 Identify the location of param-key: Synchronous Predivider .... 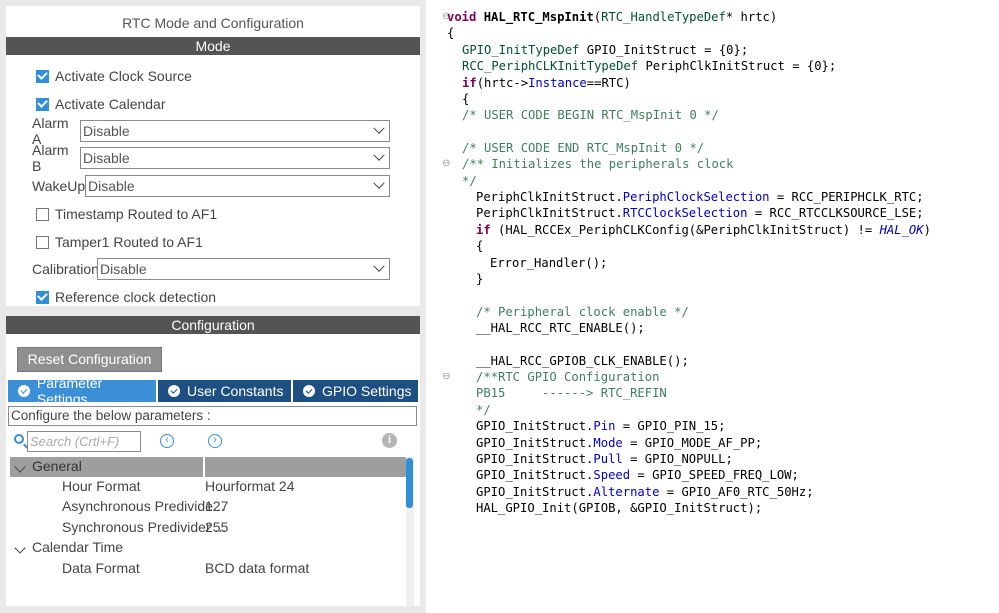
(144, 527).